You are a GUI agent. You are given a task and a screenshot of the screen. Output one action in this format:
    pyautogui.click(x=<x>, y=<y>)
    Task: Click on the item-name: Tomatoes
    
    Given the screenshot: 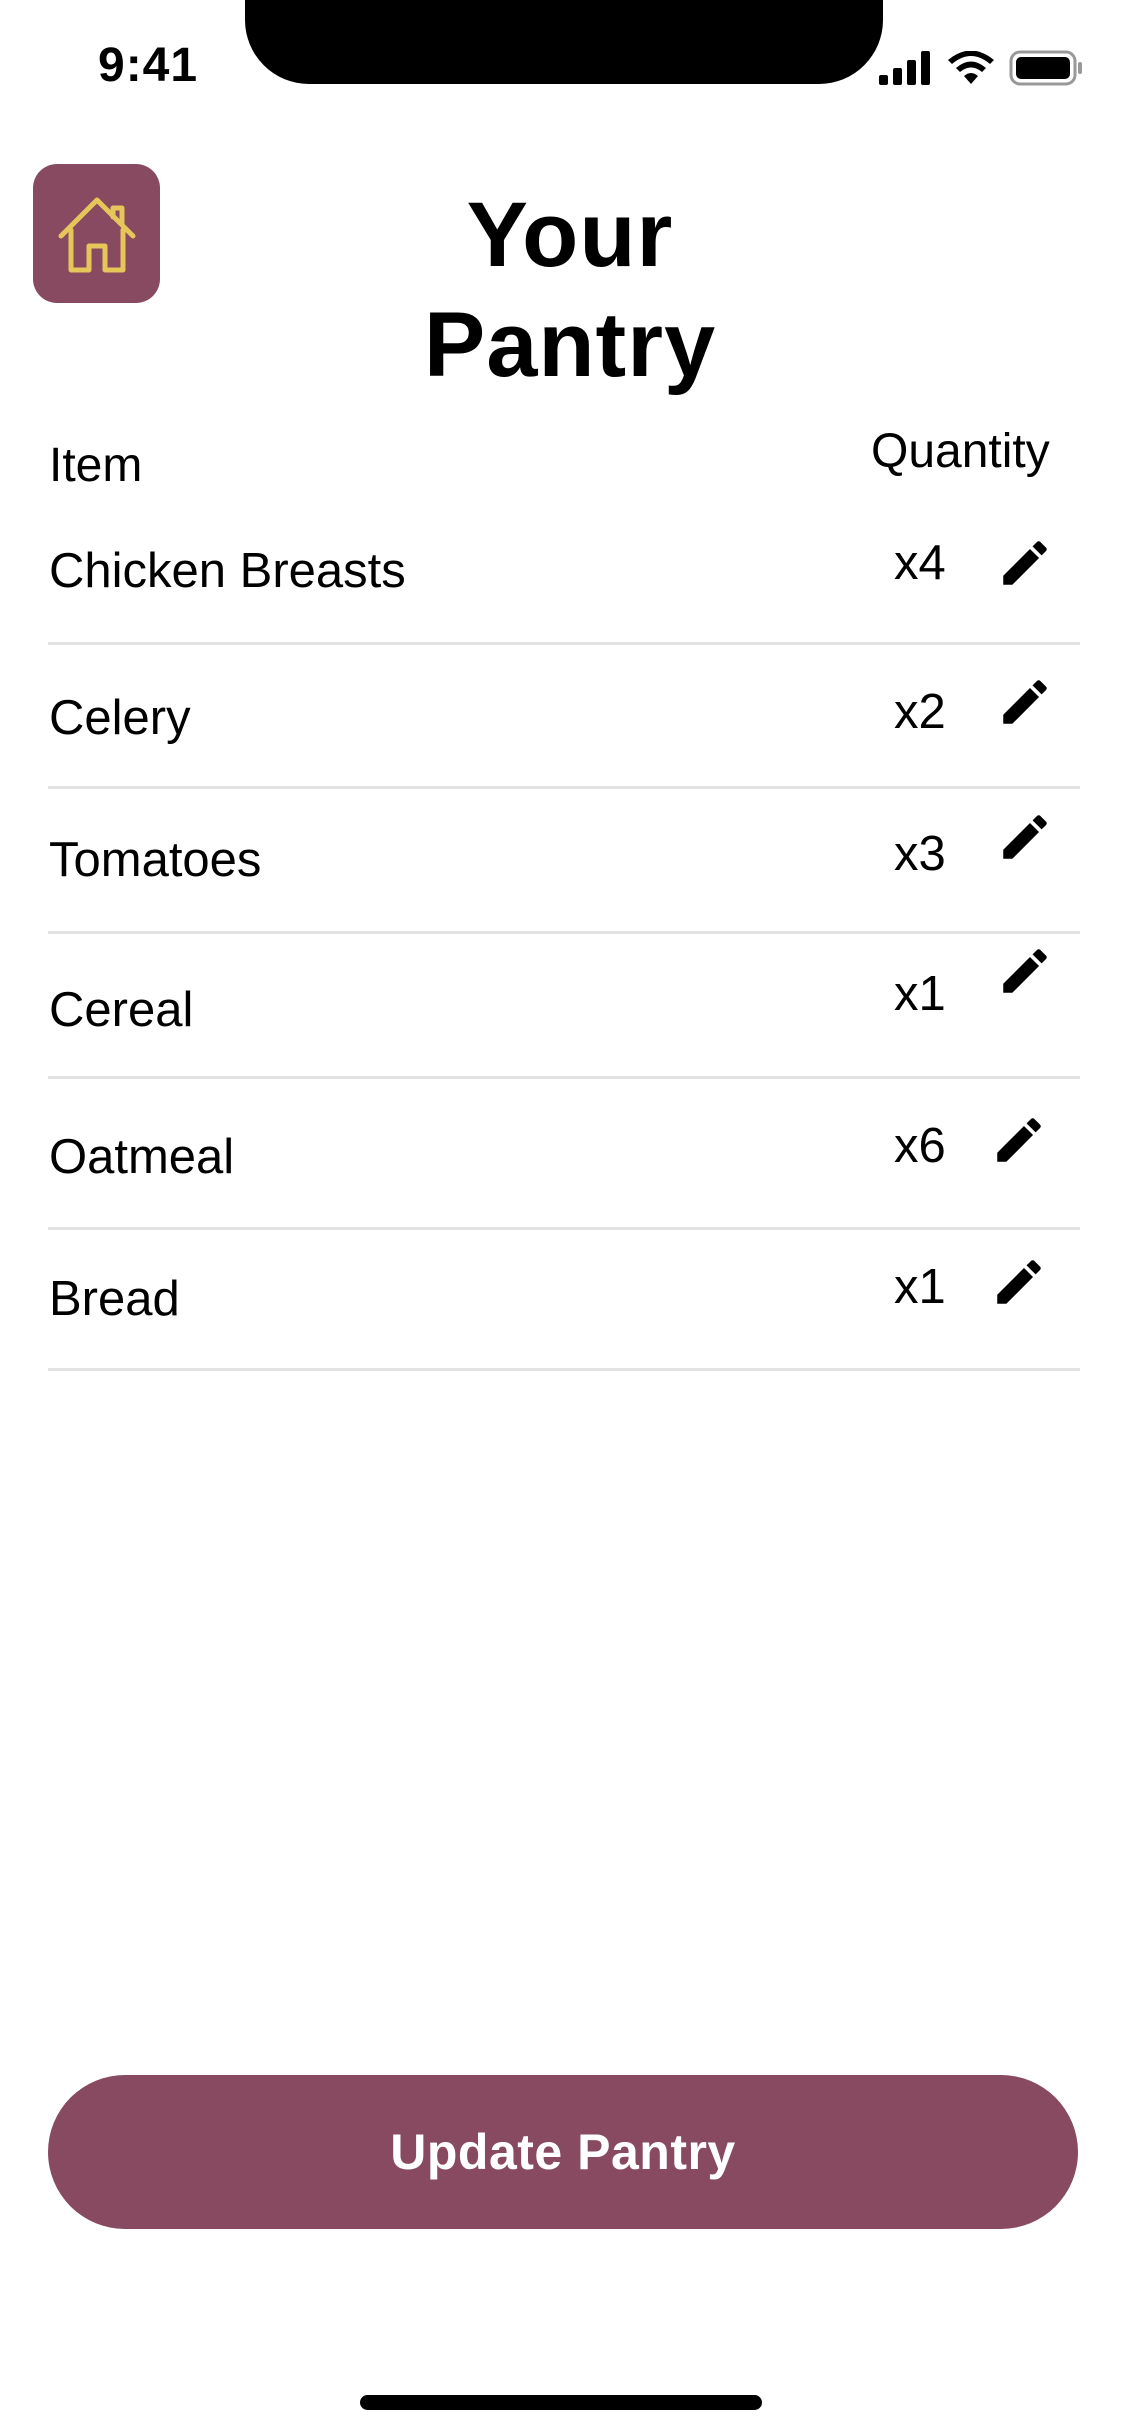 What is the action you would take?
    pyautogui.click(x=155, y=860)
    